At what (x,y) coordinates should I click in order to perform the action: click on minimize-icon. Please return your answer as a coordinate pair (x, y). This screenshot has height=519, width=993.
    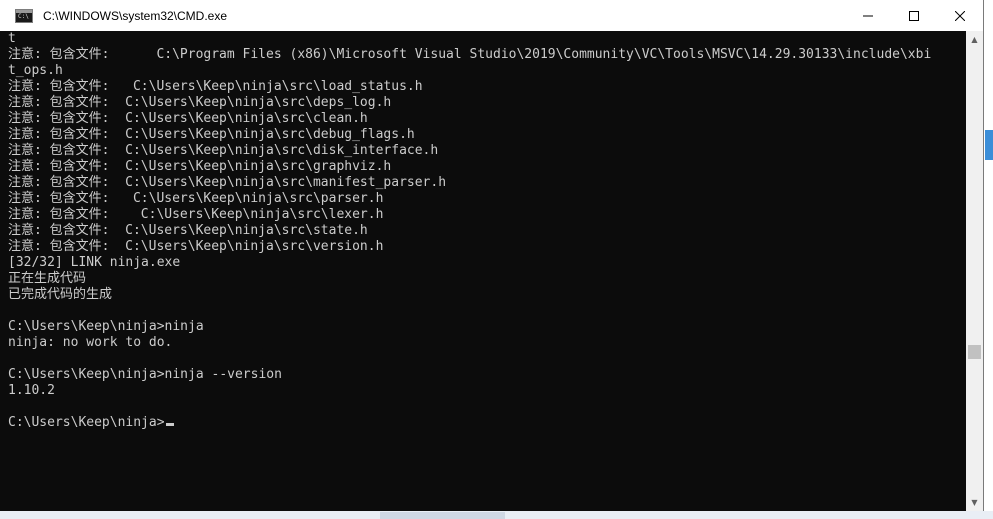
    Looking at the image, I should click on (868, 15).